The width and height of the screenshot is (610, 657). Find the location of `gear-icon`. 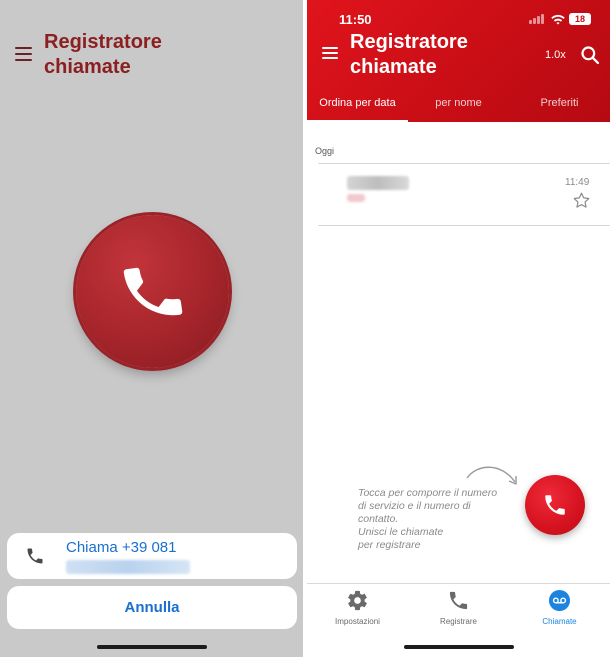

gear-icon is located at coordinates (357, 600).